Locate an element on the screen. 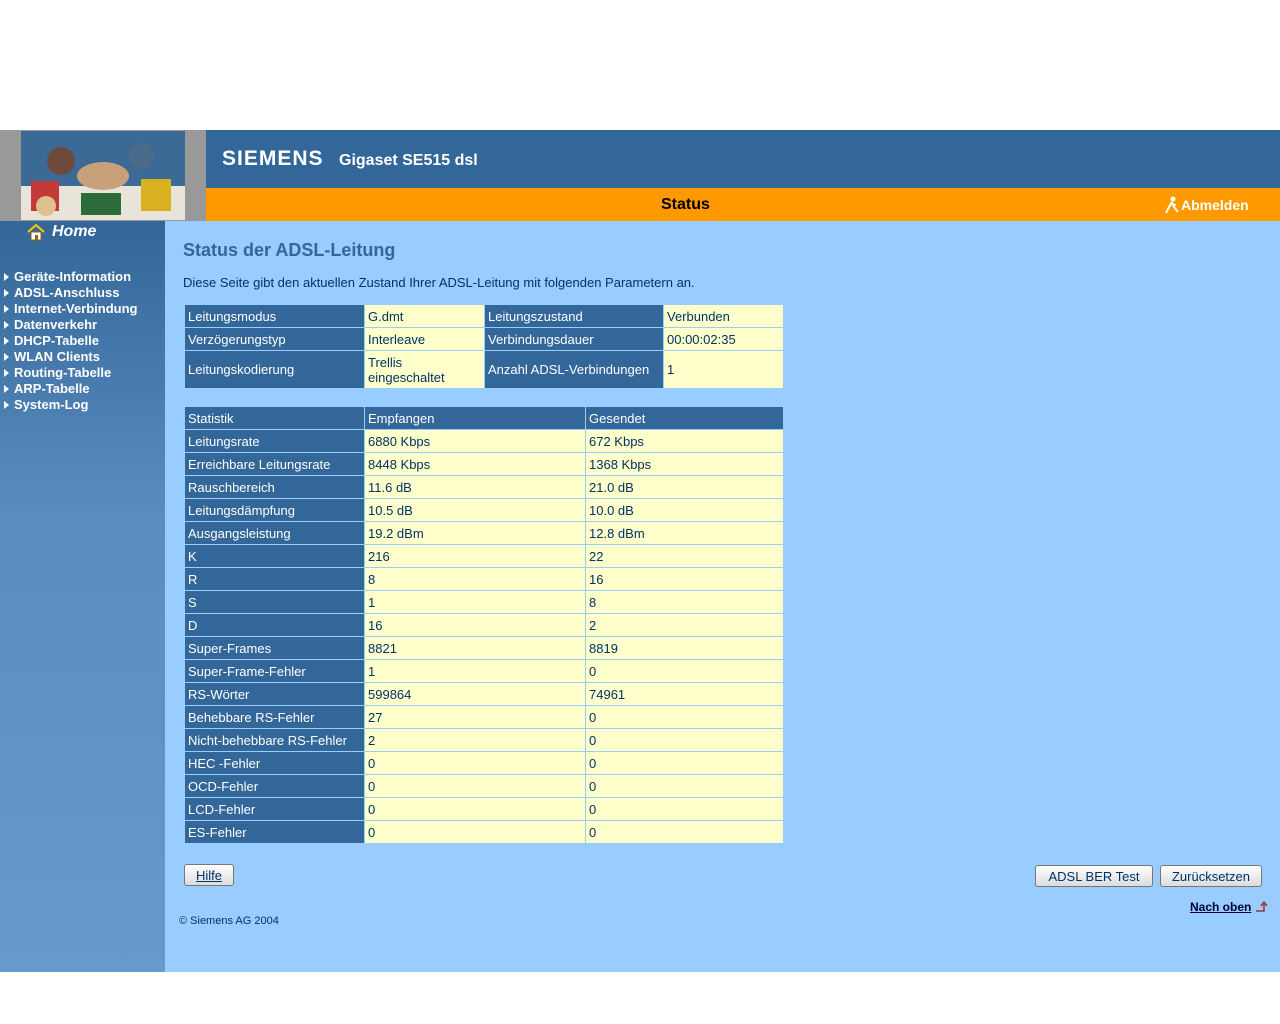  table-cell: 00:00:02:35 is located at coordinates (723, 339).